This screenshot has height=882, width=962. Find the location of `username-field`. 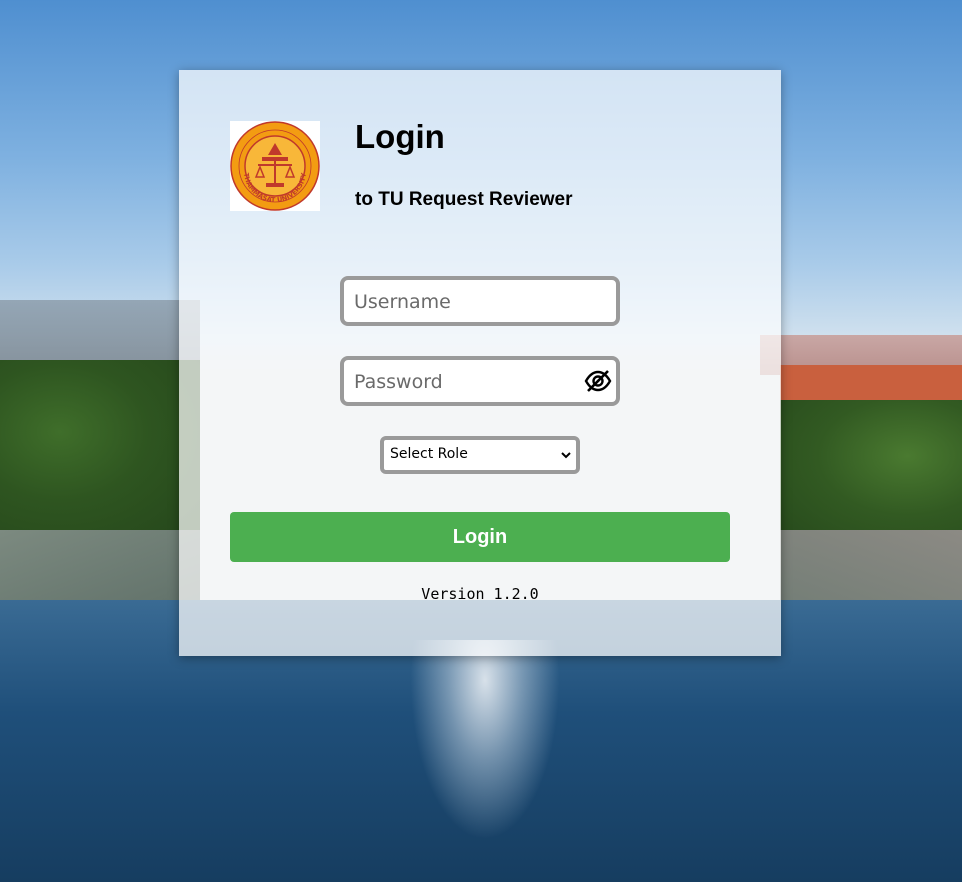

username-field is located at coordinates (480, 301).